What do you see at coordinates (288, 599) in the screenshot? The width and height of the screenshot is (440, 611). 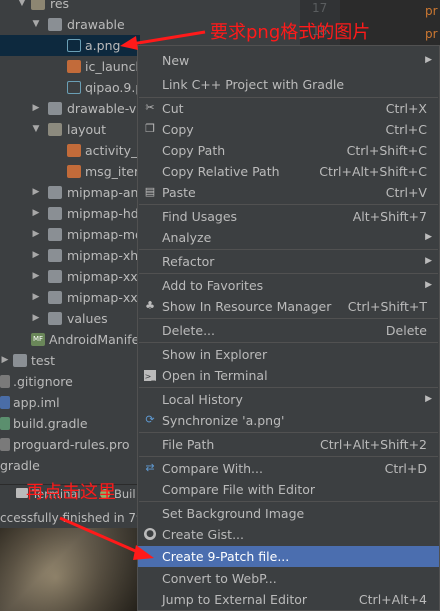 I see `menu-item-jump-to-external-editor: Jump to External Editor Ctrl+Alt+4` at bounding box center [288, 599].